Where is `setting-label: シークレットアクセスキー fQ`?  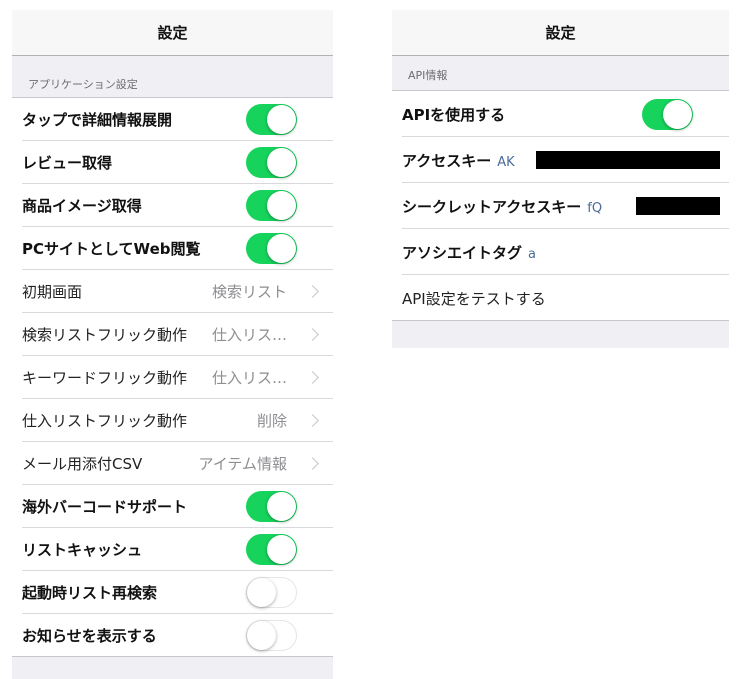 setting-label: シークレットアクセスキー fQ is located at coordinates (502, 206).